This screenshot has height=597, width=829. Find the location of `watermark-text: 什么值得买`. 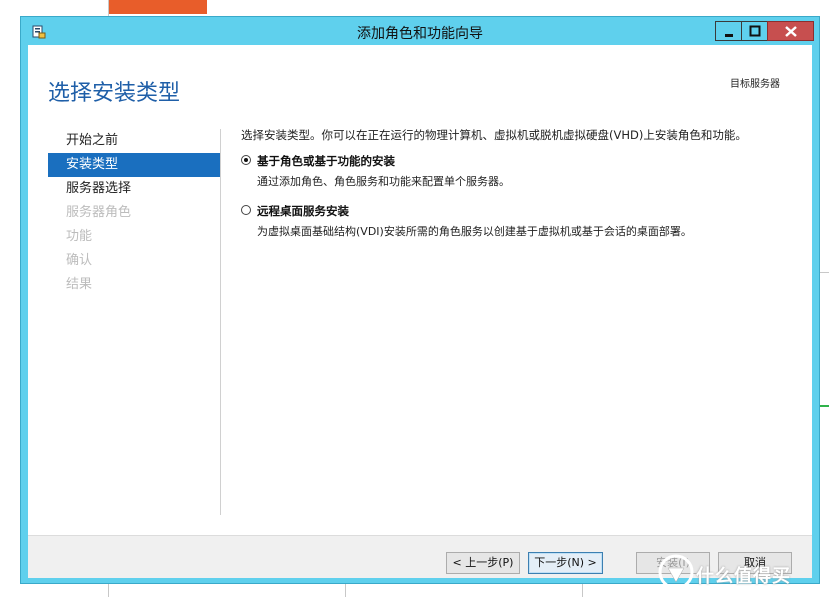

watermark-text: 什么值得买 is located at coordinates (743, 576).